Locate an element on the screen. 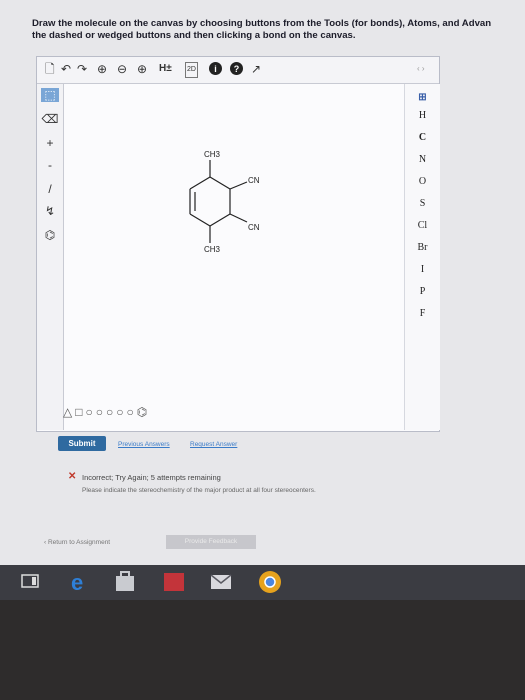 The height and width of the screenshot is (700, 525). nitrile-bond-top is located at coordinates (238, 185).